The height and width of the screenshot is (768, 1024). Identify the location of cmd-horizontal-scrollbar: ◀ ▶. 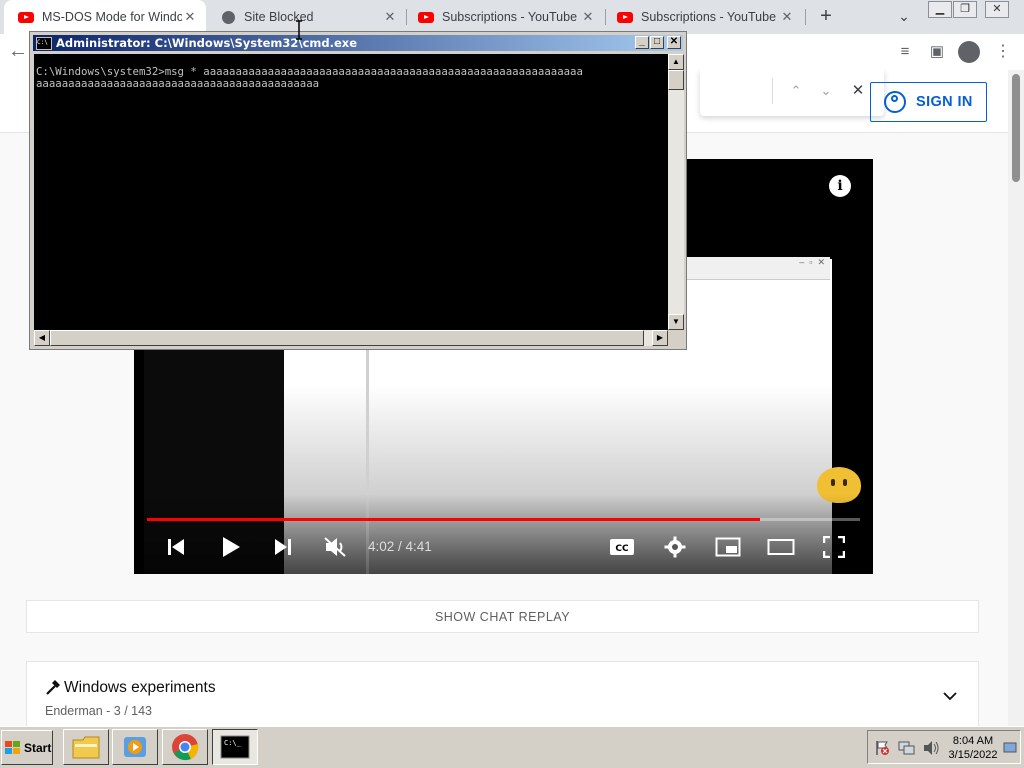
(351, 338).